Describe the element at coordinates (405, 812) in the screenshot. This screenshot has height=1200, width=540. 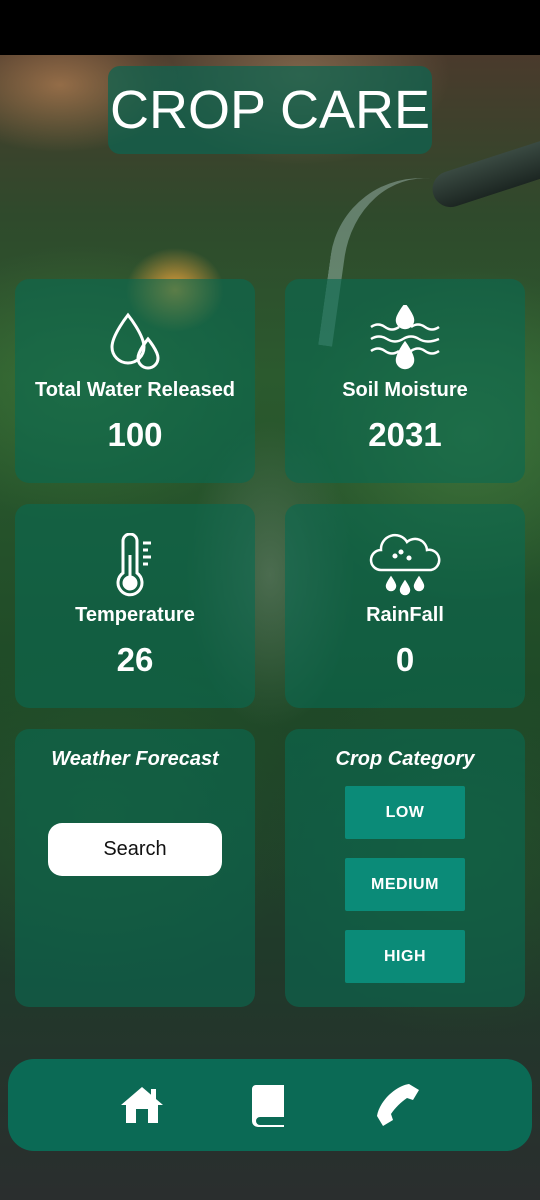
I see `low-button: LOW` at that location.